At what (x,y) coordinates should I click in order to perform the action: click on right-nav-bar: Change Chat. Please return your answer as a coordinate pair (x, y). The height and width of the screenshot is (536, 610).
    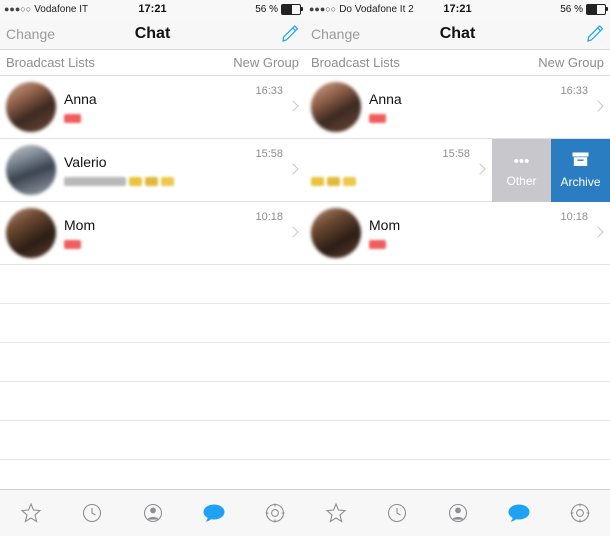
    Looking at the image, I should click on (457, 34).